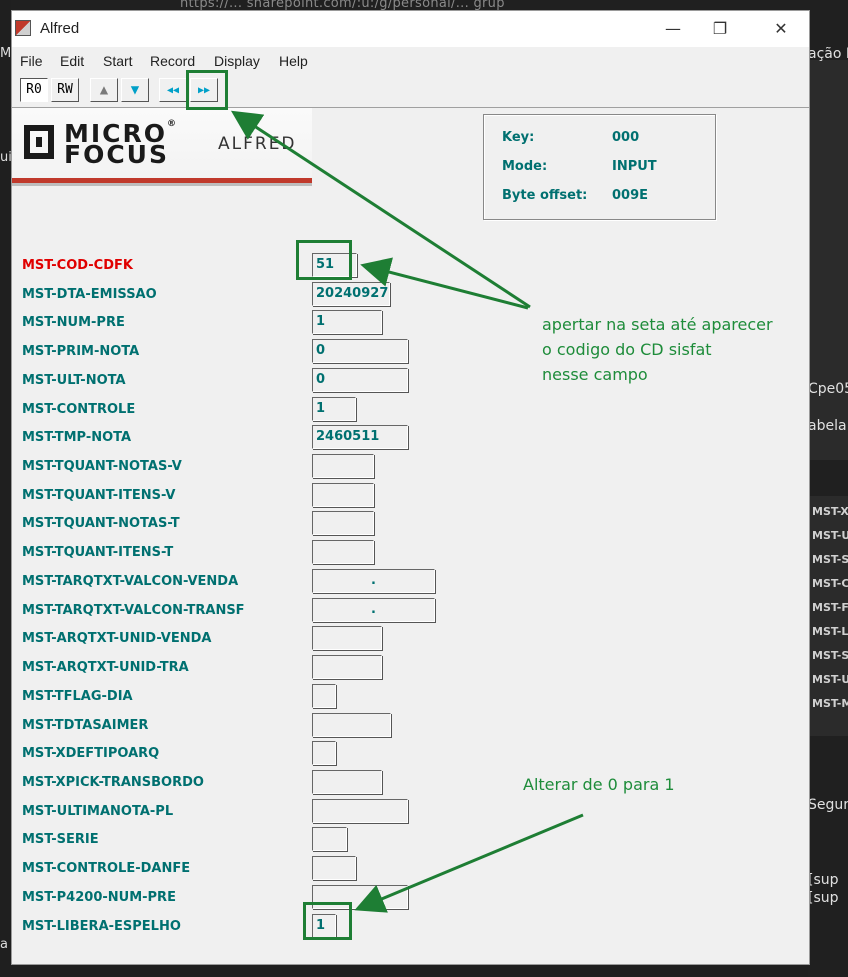 The height and width of the screenshot is (977, 848). Describe the element at coordinates (626, 137) in the screenshot. I see `key-value: 000` at that location.